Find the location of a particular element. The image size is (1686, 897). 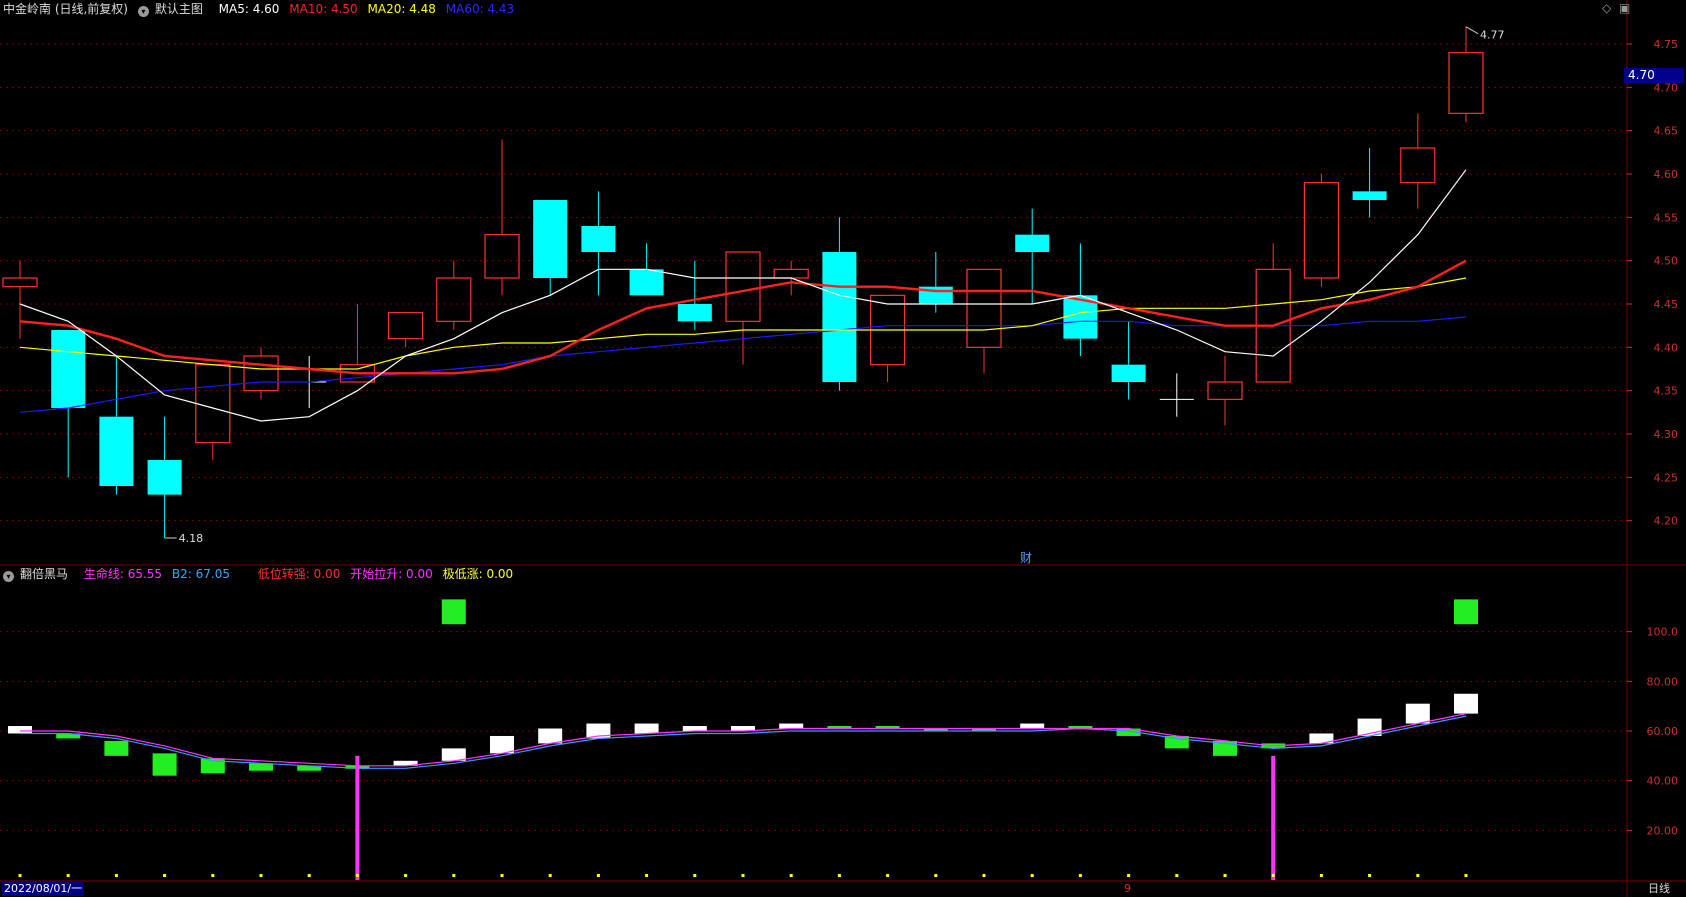

price-tick-label: 4.20 is located at coordinates (1666, 521).